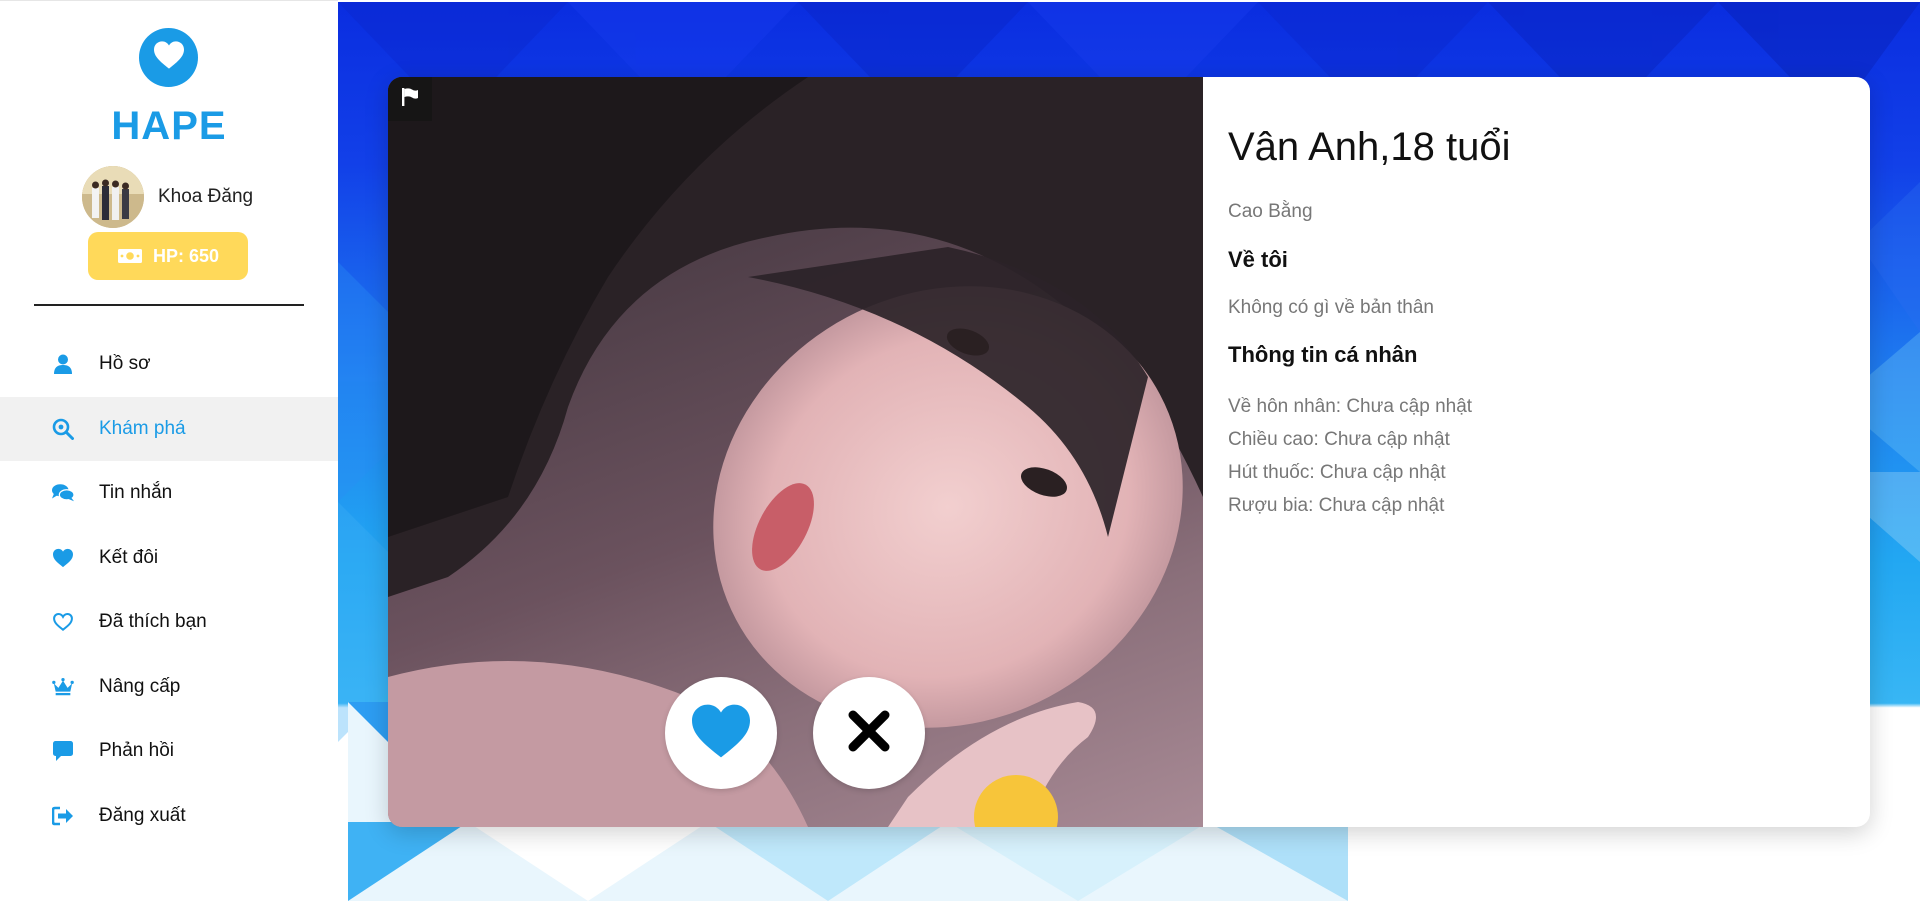 This screenshot has width=1920, height=901. I want to click on like-button, so click(721, 733).